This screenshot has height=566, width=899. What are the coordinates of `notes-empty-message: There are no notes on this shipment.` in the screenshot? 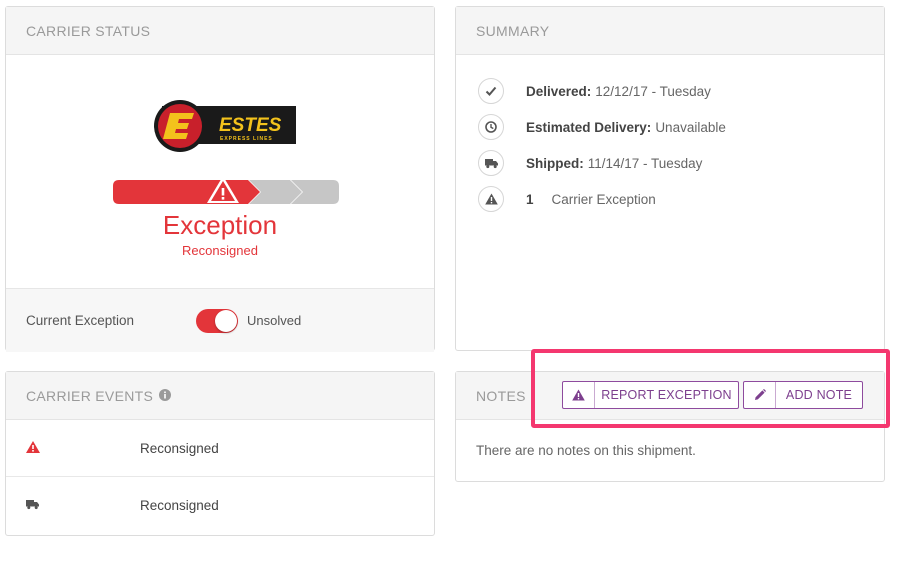 It's located at (586, 450).